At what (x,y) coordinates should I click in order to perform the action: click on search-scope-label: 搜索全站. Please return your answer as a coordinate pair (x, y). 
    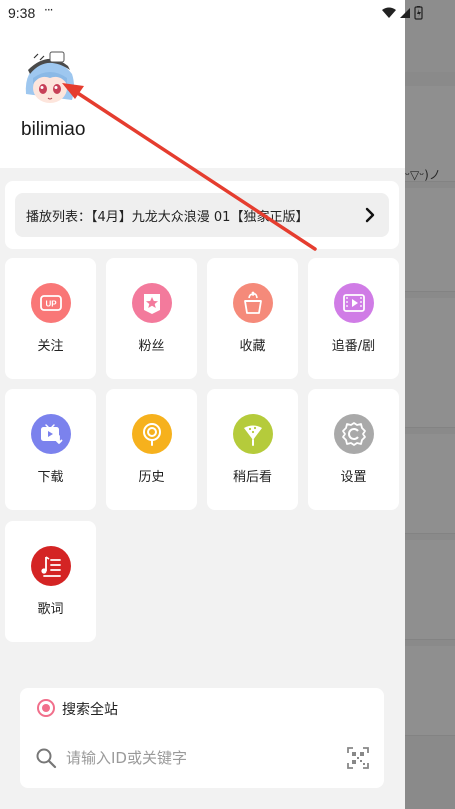
    Looking at the image, I should click on (90, 709).